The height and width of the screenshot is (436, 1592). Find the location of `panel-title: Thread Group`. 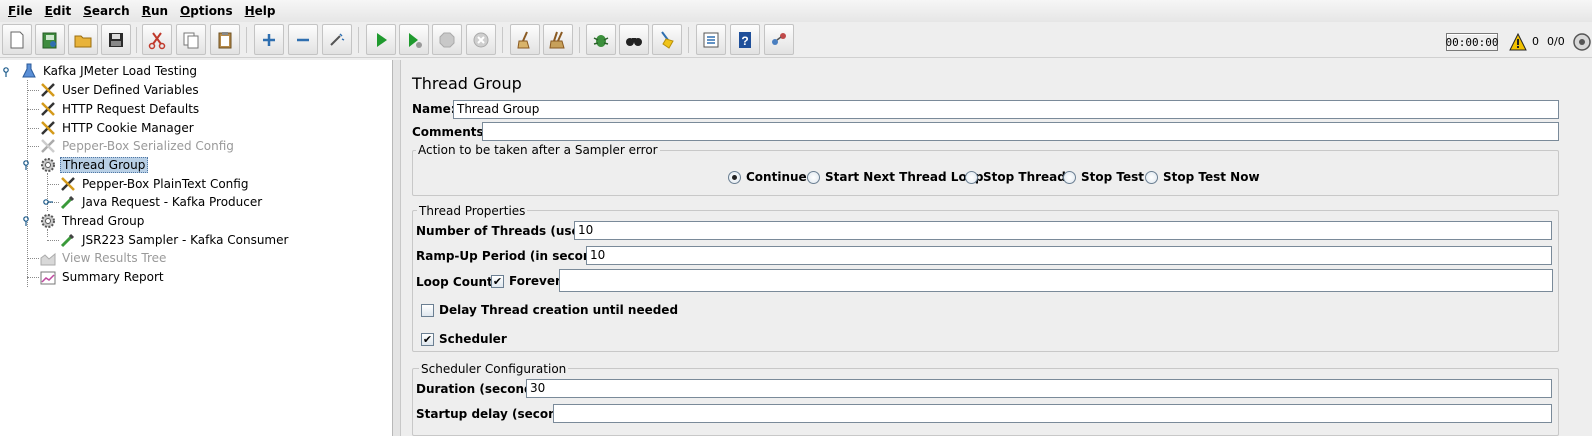

panel-title: Thread Group is located at coordinates (467, 83).